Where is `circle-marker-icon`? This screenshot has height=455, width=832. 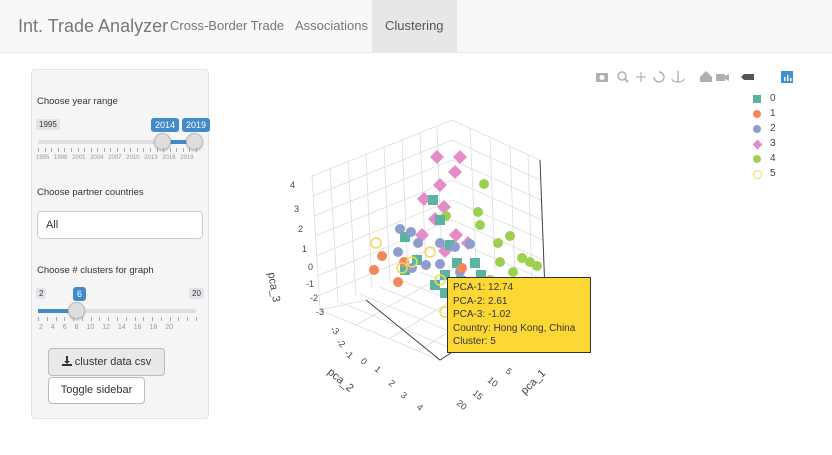
circle-marker-icon is located at coordinates (757, 159).